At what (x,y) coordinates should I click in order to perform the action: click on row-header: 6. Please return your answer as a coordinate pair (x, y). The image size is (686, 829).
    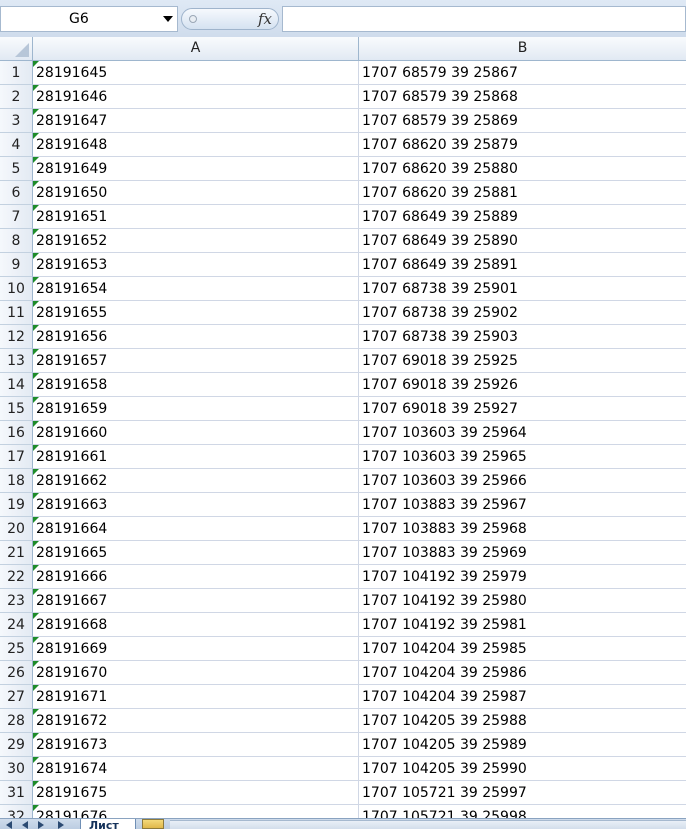
    Looking at the image, I should click on (16, 193).